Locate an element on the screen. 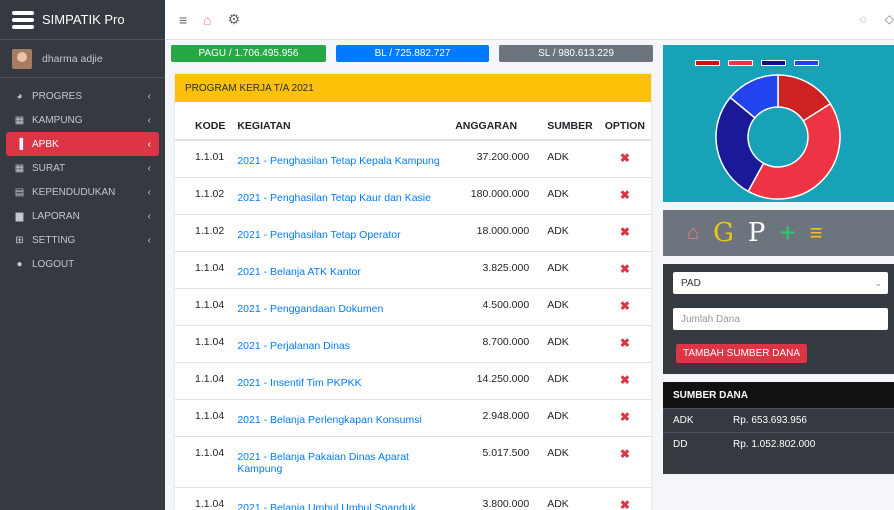 This screenshot has height=510, width=894. col-sumber: SUMBER is located at coordinates (570, 126).